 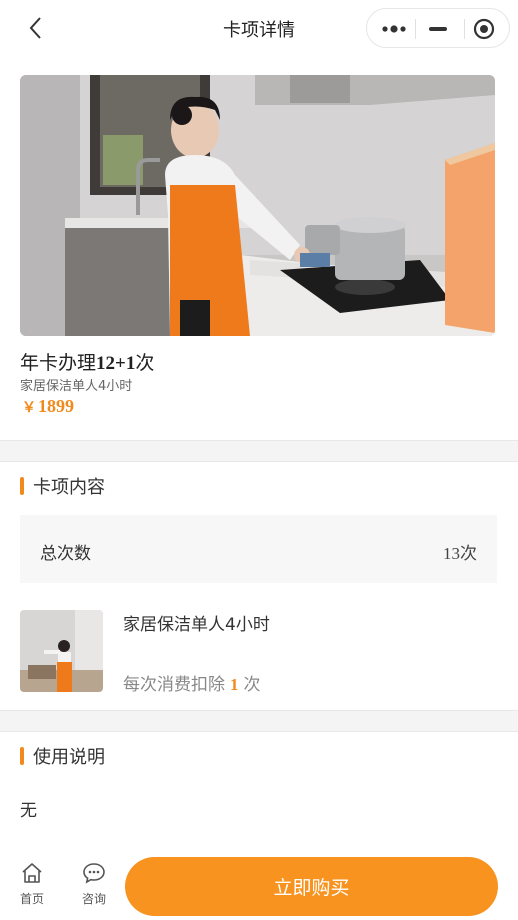 I want to click on bottom-action-bar: 首页 咨询 立即购买, so click(x=259, y=884).